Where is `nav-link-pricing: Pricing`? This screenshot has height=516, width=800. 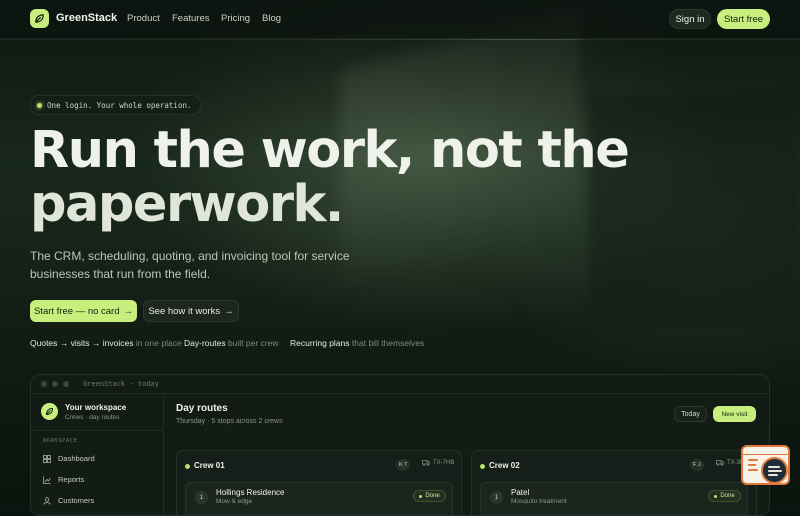
nav-link-pricing: Pricing is located at coordinates (235, 18).